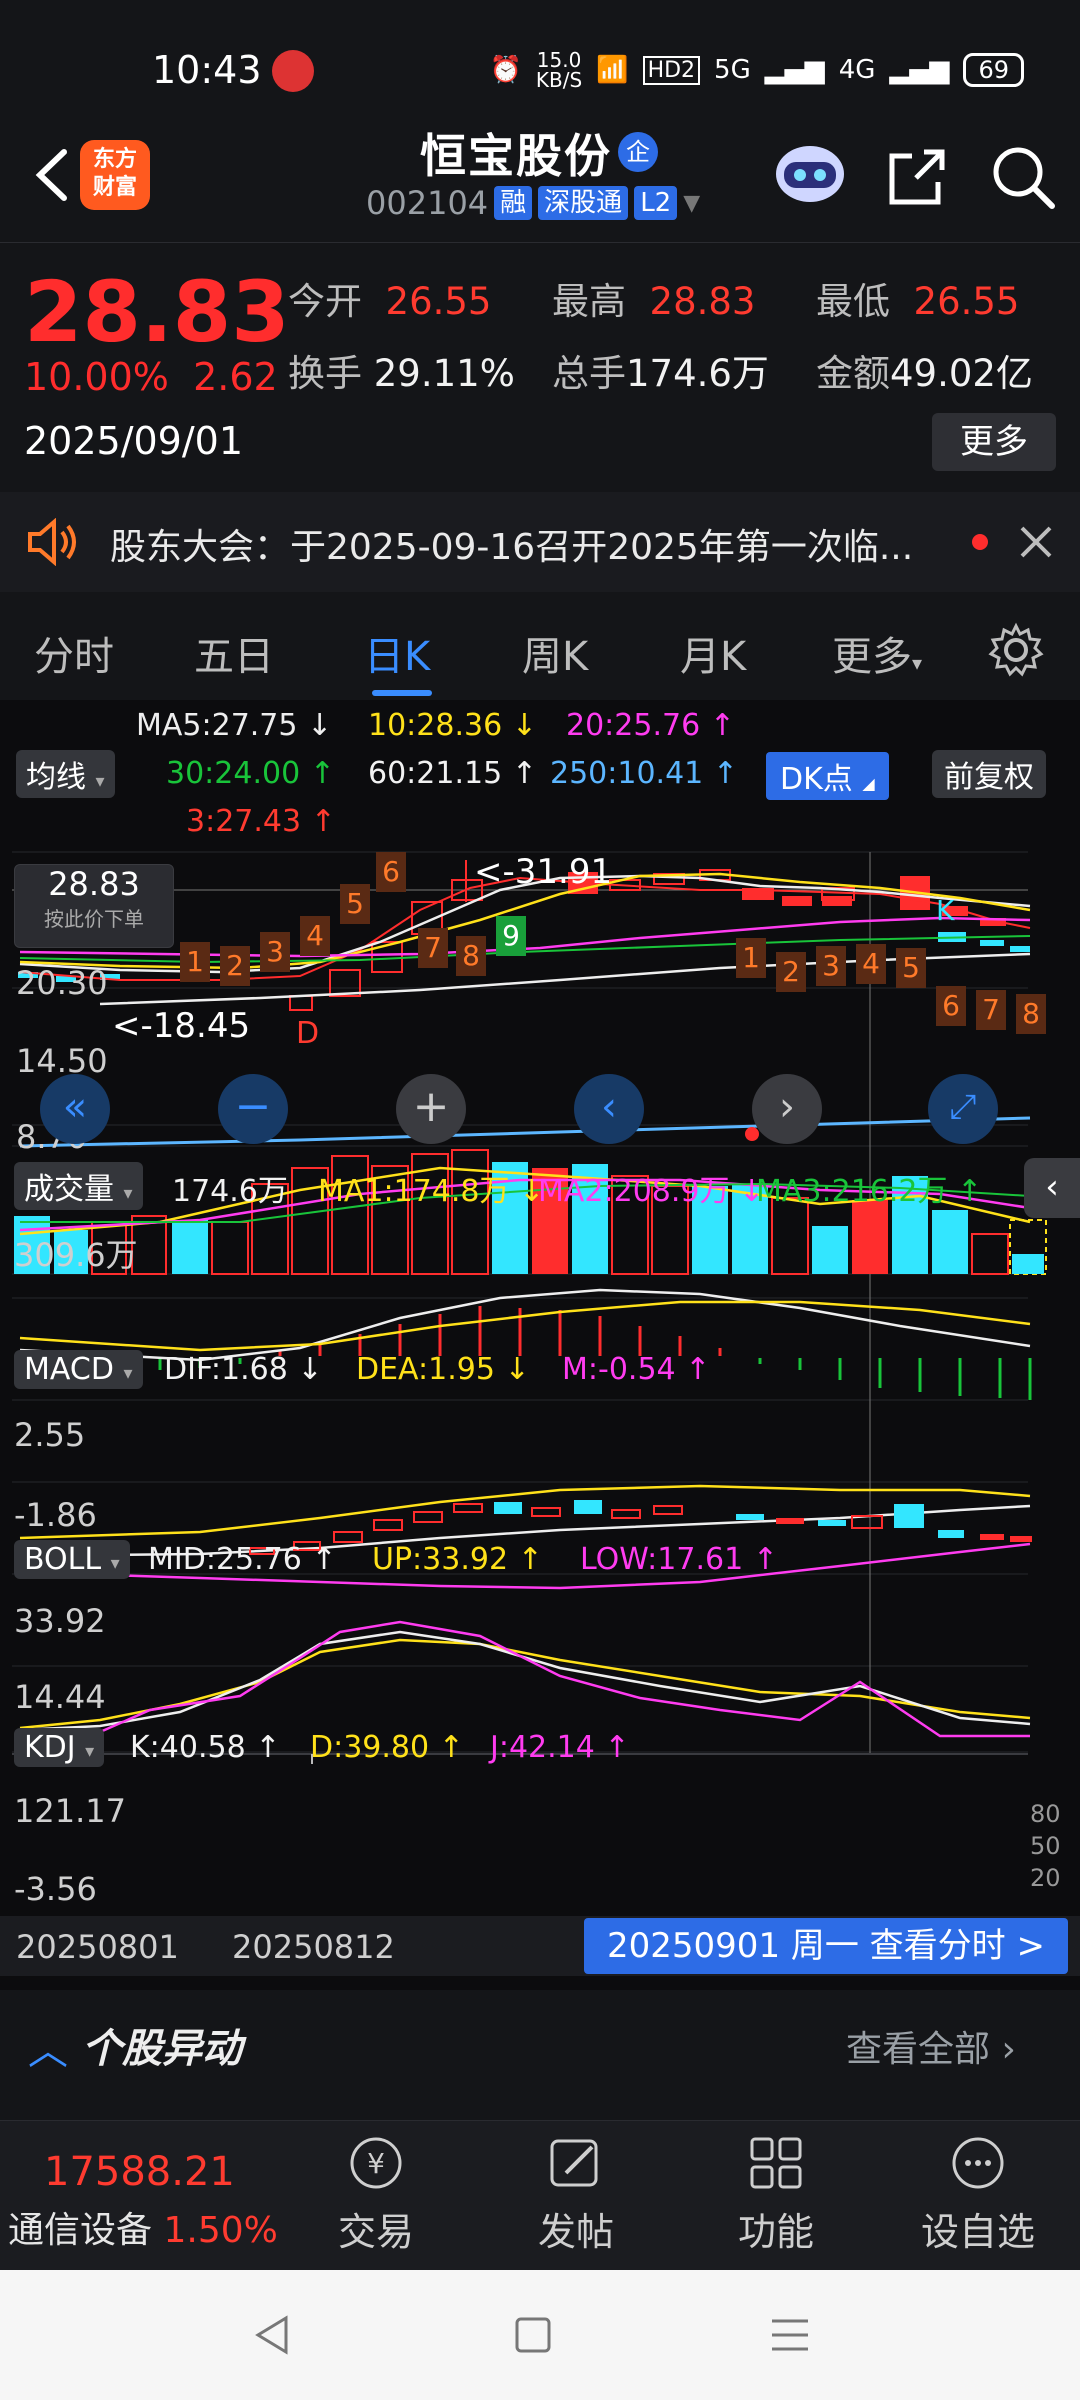  I want to click on order-price-hint: 按此价下单, so click(94, 919).